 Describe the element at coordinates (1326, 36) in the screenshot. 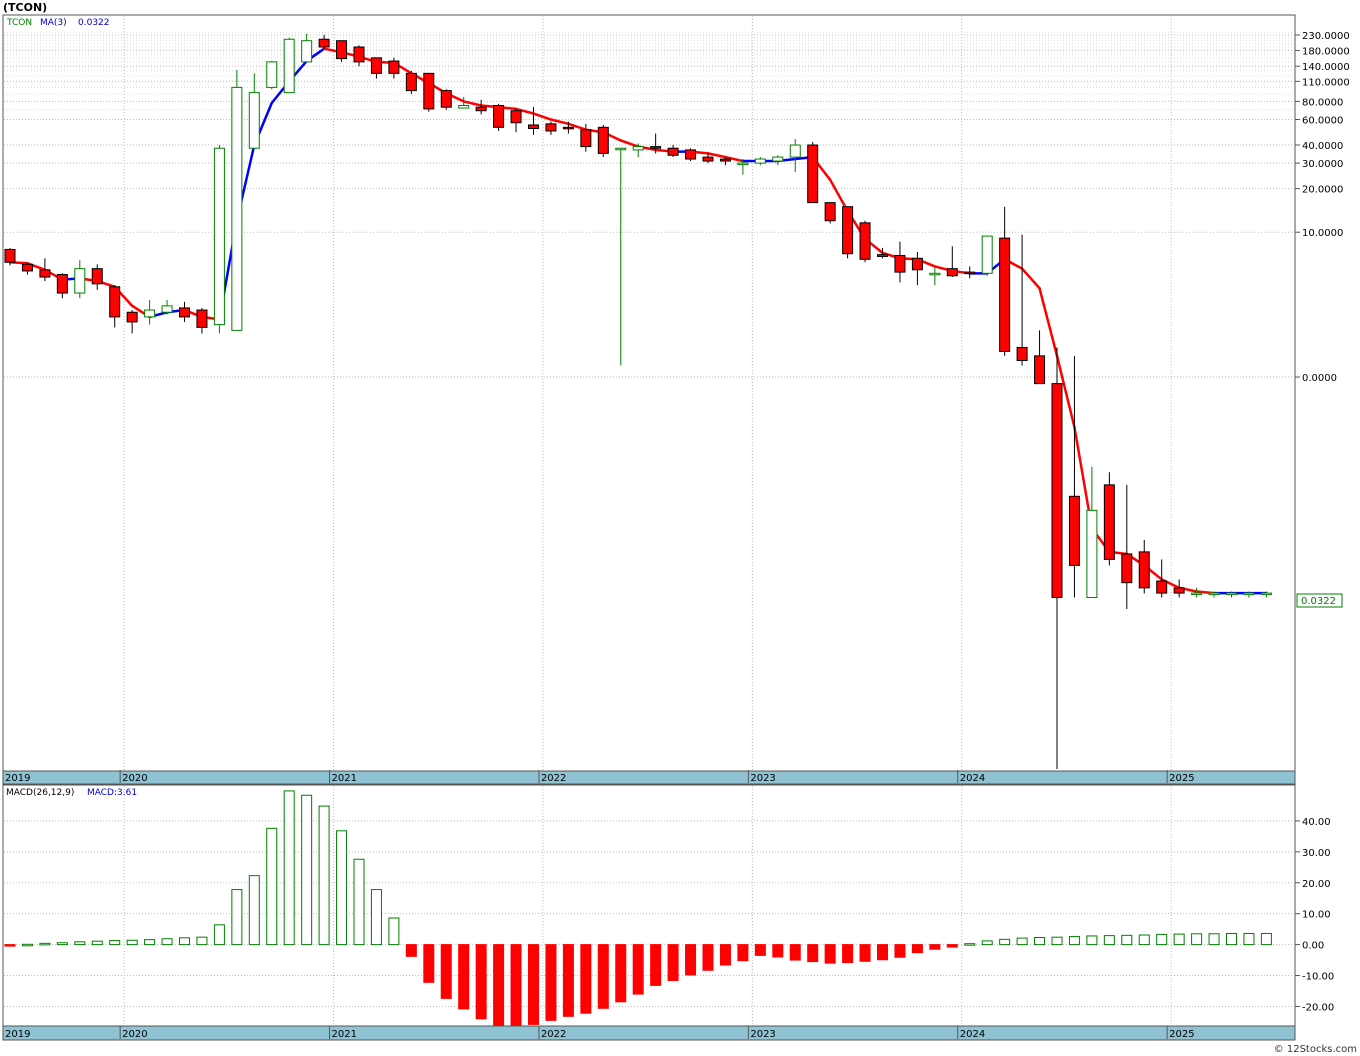

I see `price-y-tick-label: 230.0000` at that location.